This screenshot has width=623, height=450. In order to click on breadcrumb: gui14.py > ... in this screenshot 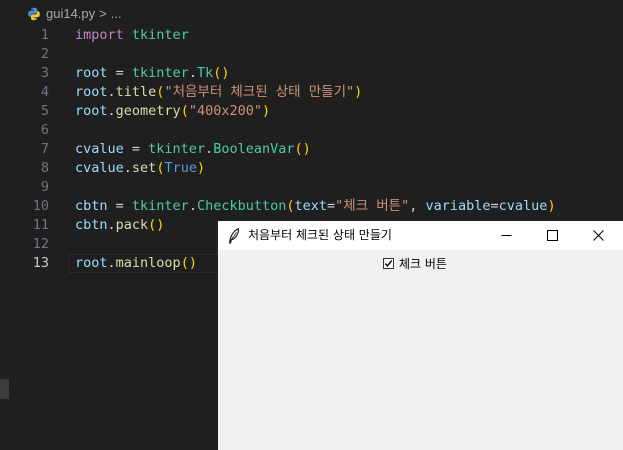, I will do `click(311, 13)`.